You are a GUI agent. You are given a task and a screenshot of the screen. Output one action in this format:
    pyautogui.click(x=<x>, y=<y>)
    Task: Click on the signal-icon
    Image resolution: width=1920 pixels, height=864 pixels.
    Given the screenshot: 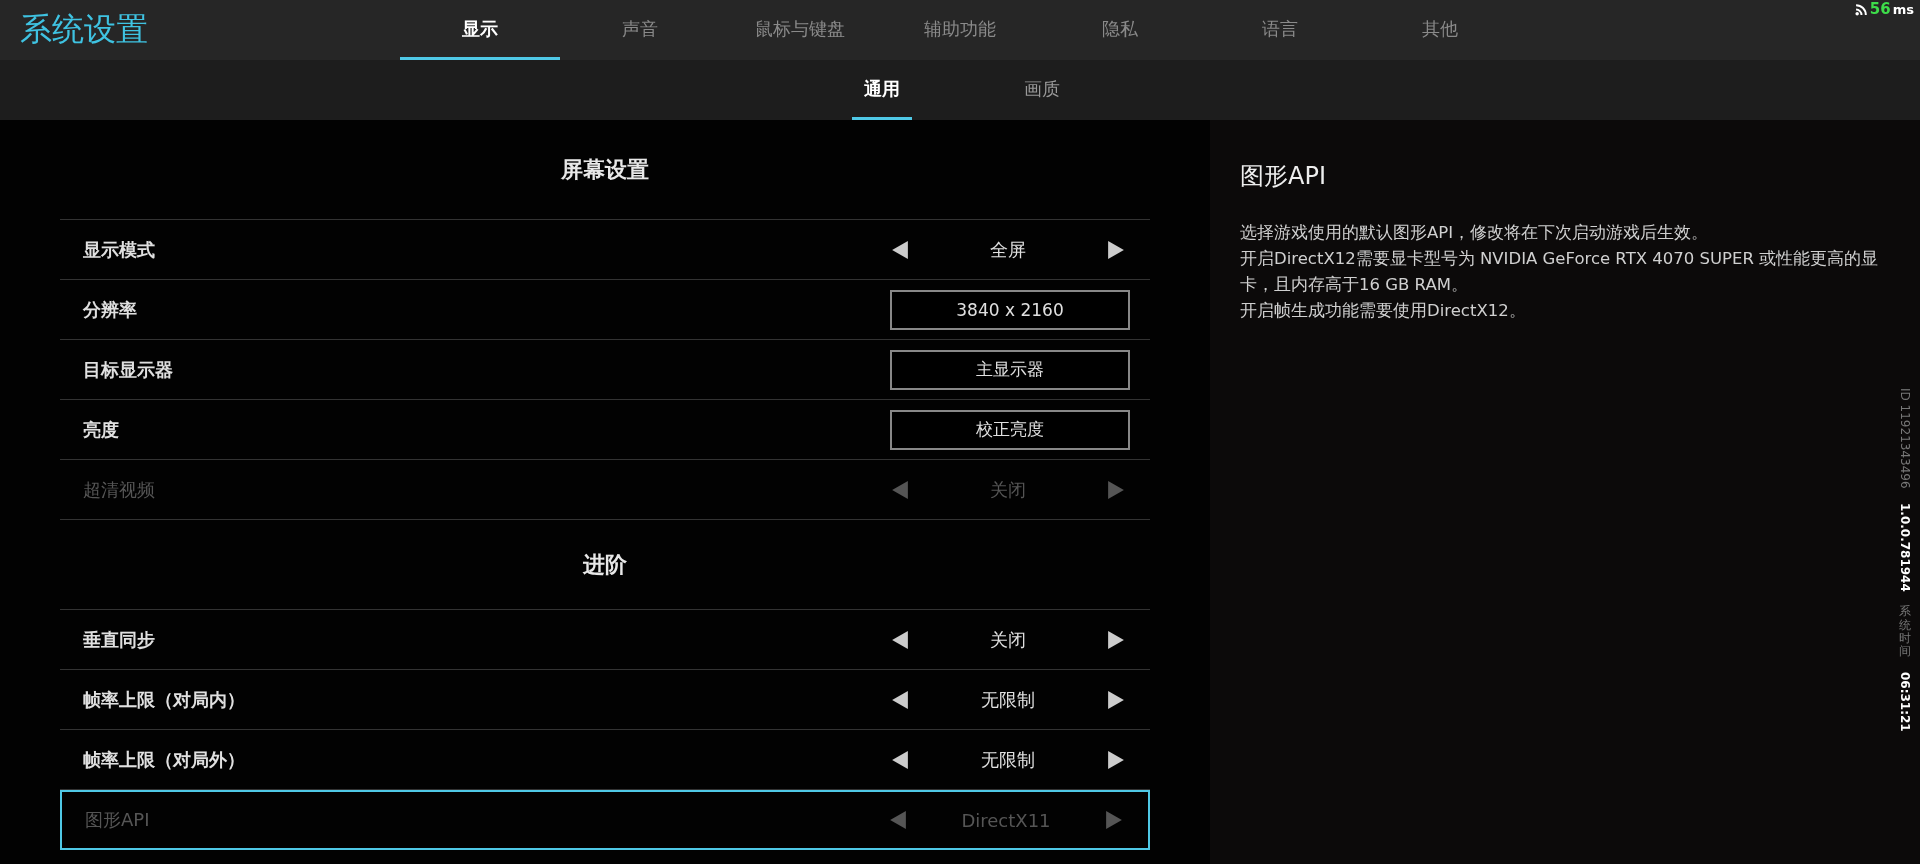 What is the action you would take?
    pyautogui.click(x=1861, y=9)
    